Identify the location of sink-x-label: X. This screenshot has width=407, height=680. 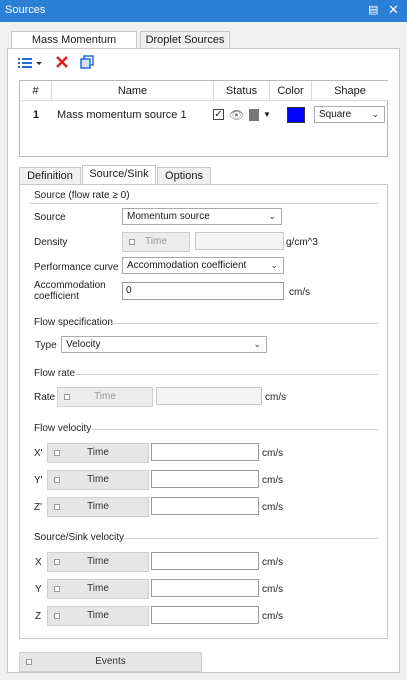
(38, 562).